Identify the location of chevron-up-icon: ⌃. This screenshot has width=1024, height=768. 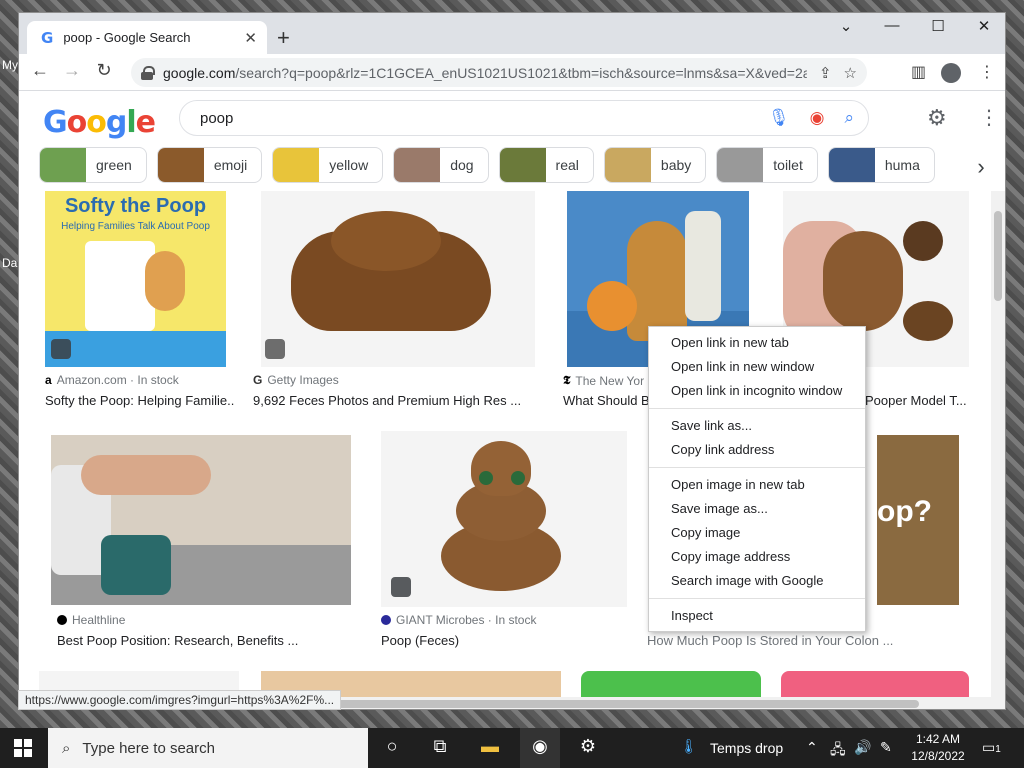
(812, 747).